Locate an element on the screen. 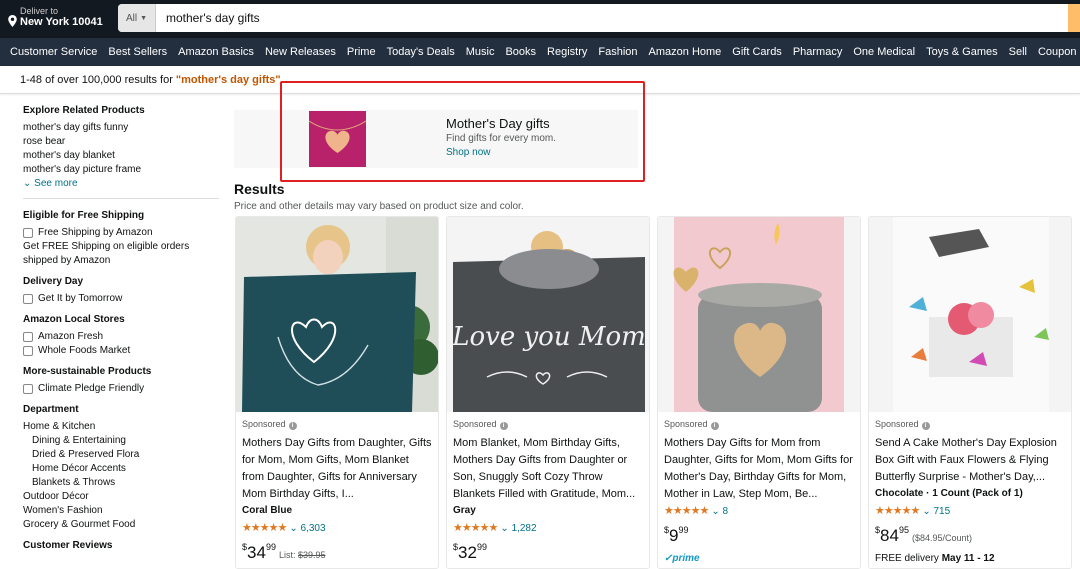  product-price: $3299 is located at coordinates (470, 552).